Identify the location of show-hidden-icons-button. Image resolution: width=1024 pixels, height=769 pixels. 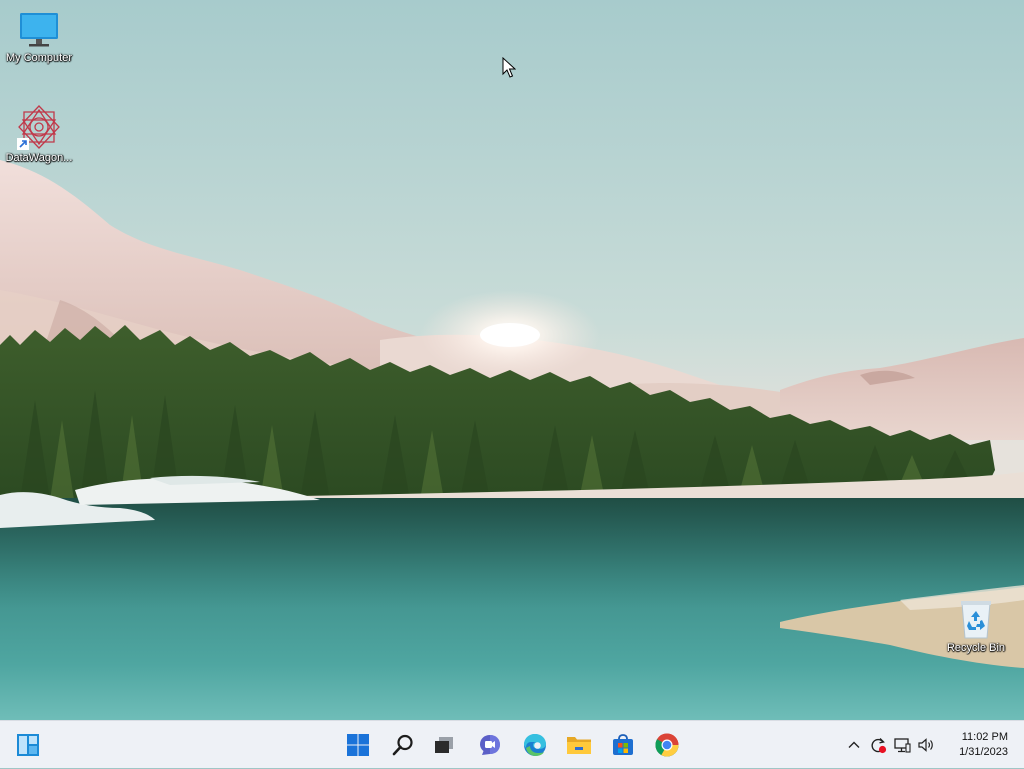
(854, 745).